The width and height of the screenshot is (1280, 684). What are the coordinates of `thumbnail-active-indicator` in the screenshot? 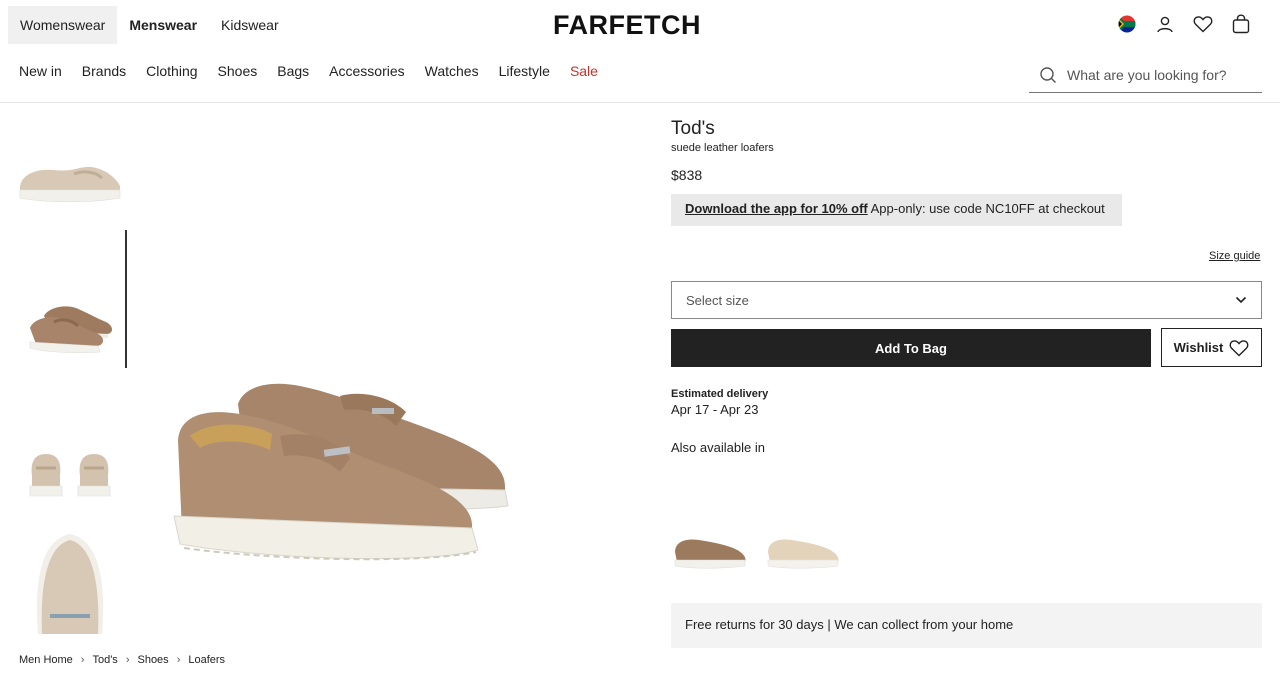 It's located at (126, 299).